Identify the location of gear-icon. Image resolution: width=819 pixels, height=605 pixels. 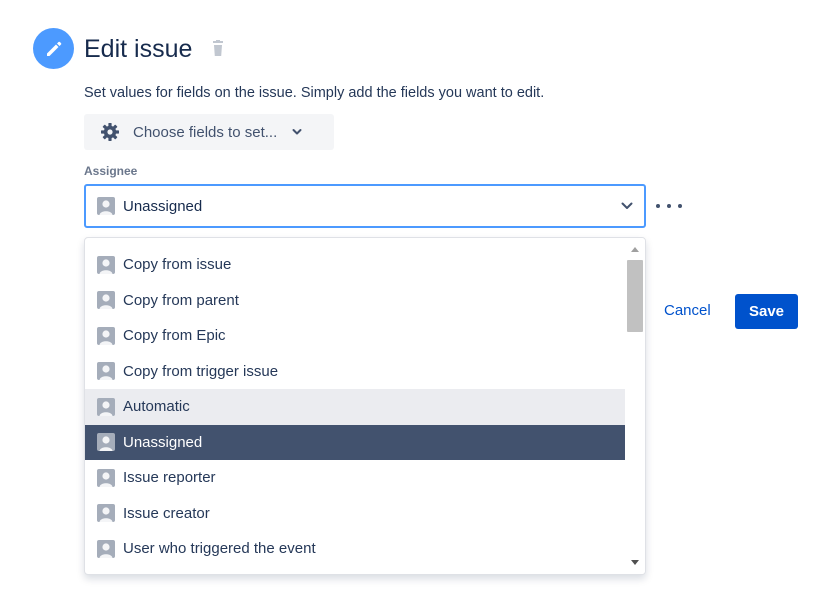
(110, 132).